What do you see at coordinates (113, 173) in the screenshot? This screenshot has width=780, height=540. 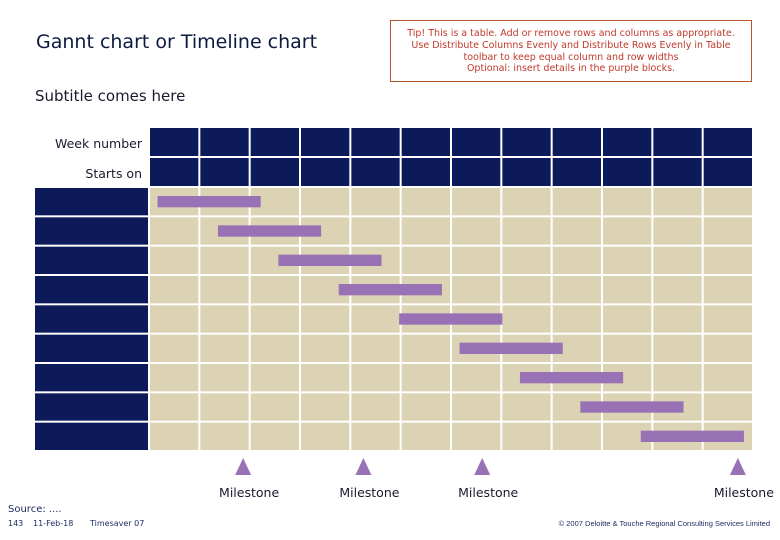 I see `header-row-label: Starts on` at bounding box center [113, 173].